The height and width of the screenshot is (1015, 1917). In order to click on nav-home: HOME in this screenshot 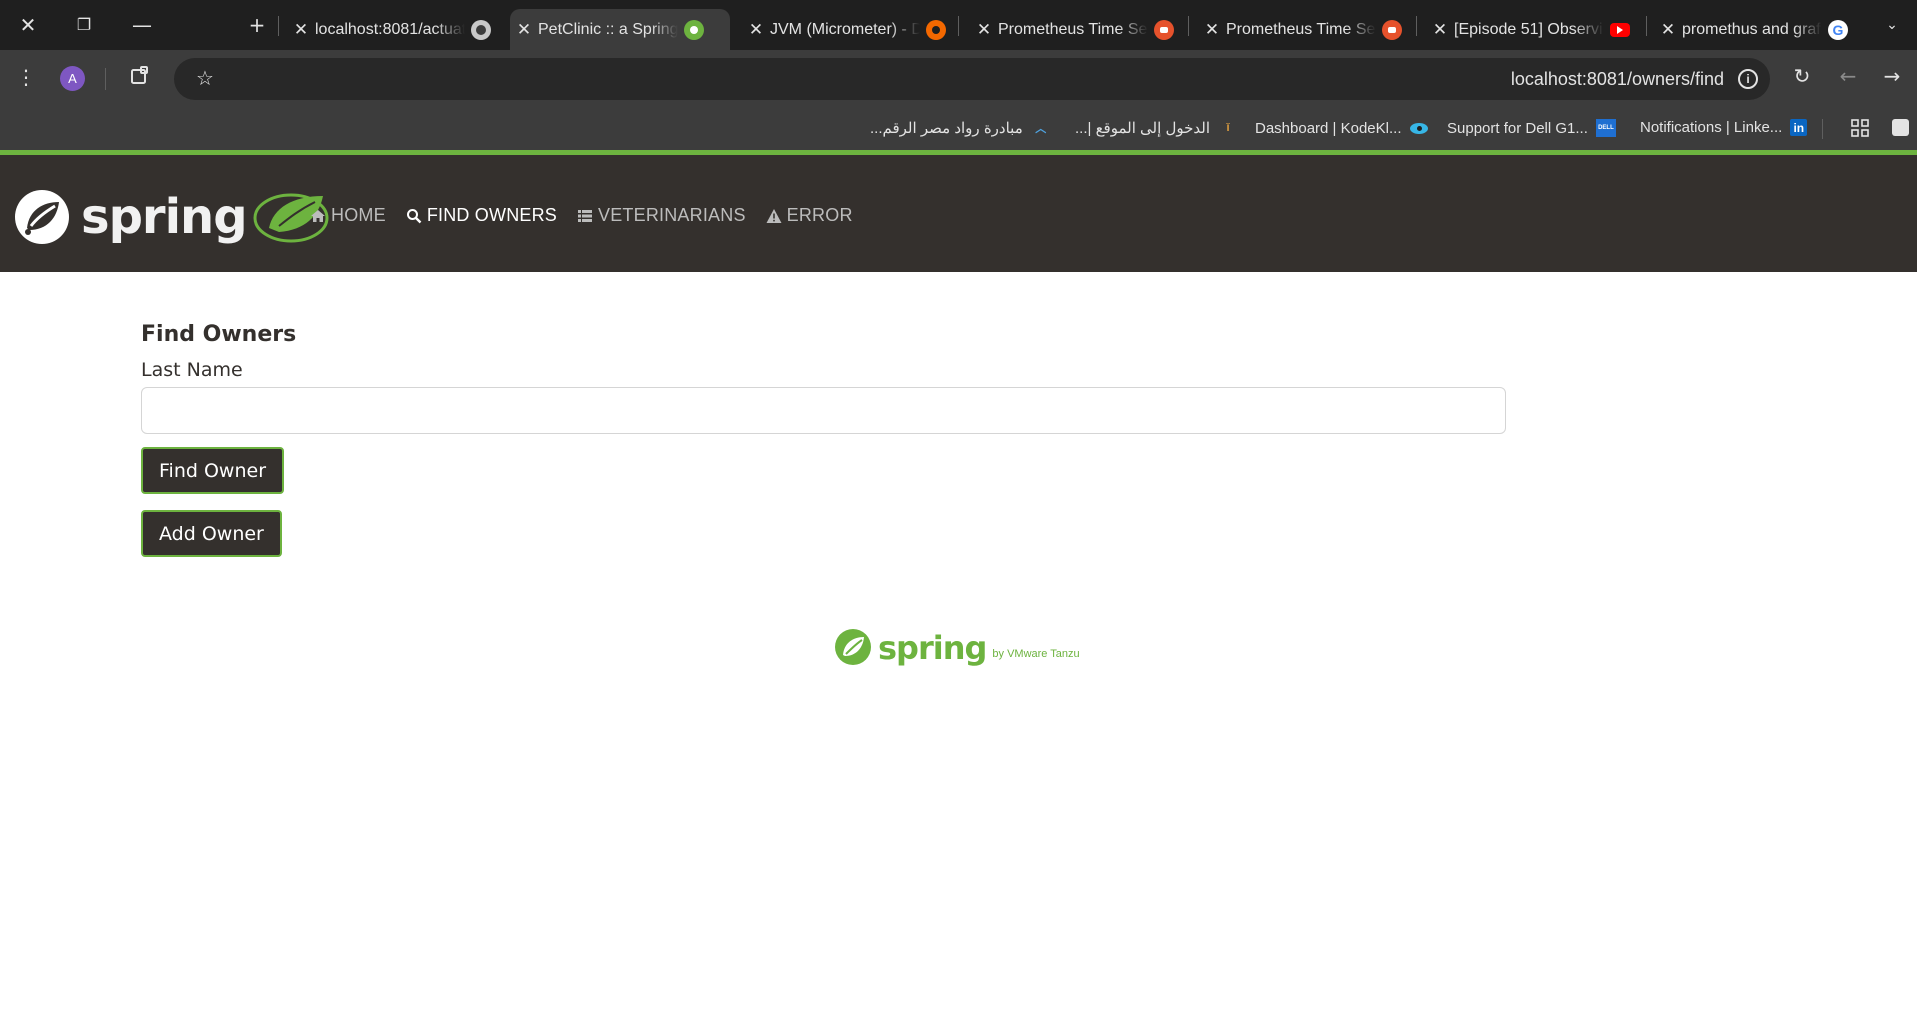, I will do `click(348, 215)`.